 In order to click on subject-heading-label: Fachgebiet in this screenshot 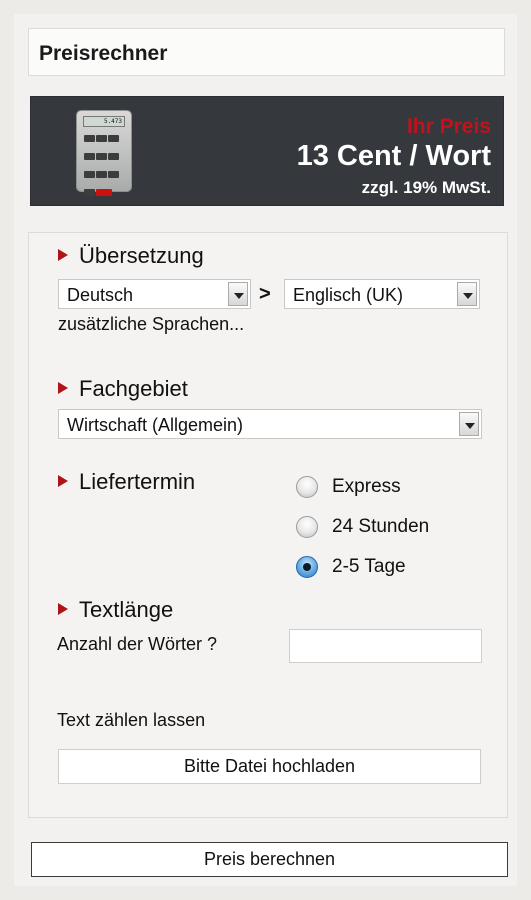, I will do `click(133, 388)`.